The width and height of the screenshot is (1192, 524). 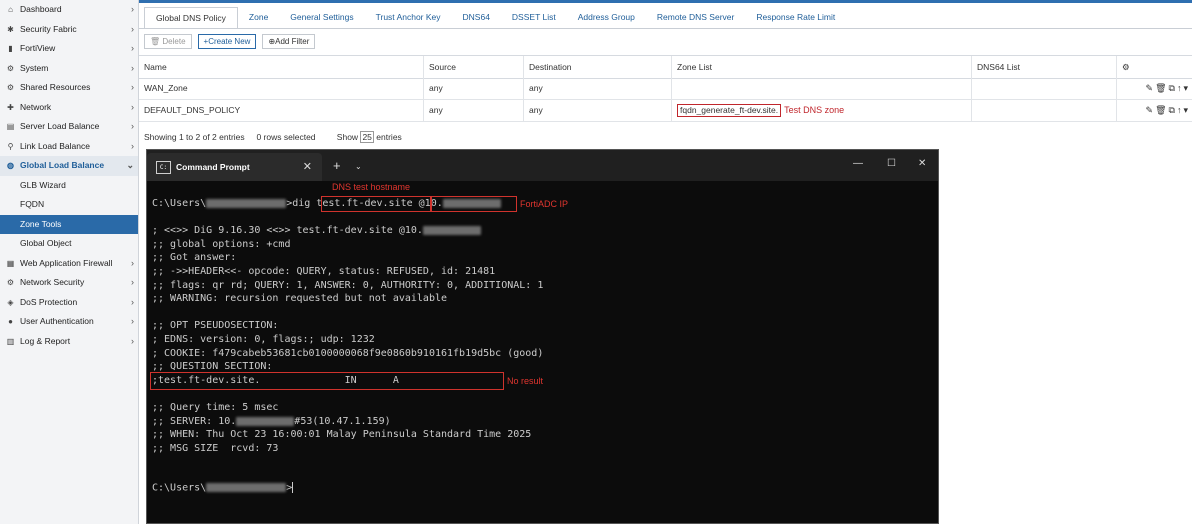 What do you see at coordinates (376, 204) in the screenshot?
I see `hostname-highlight` at bounding box center [376, 204].